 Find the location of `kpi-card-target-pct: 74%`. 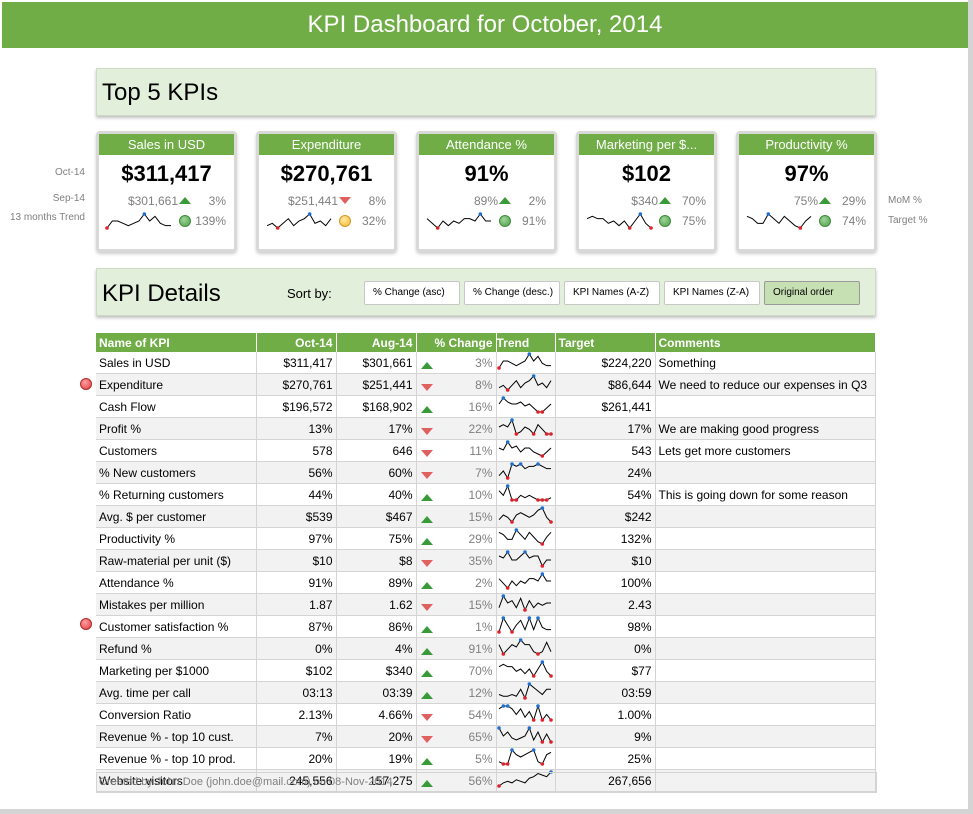

kpi-card-target-pct: 74% is located at coordinates (853, 221).